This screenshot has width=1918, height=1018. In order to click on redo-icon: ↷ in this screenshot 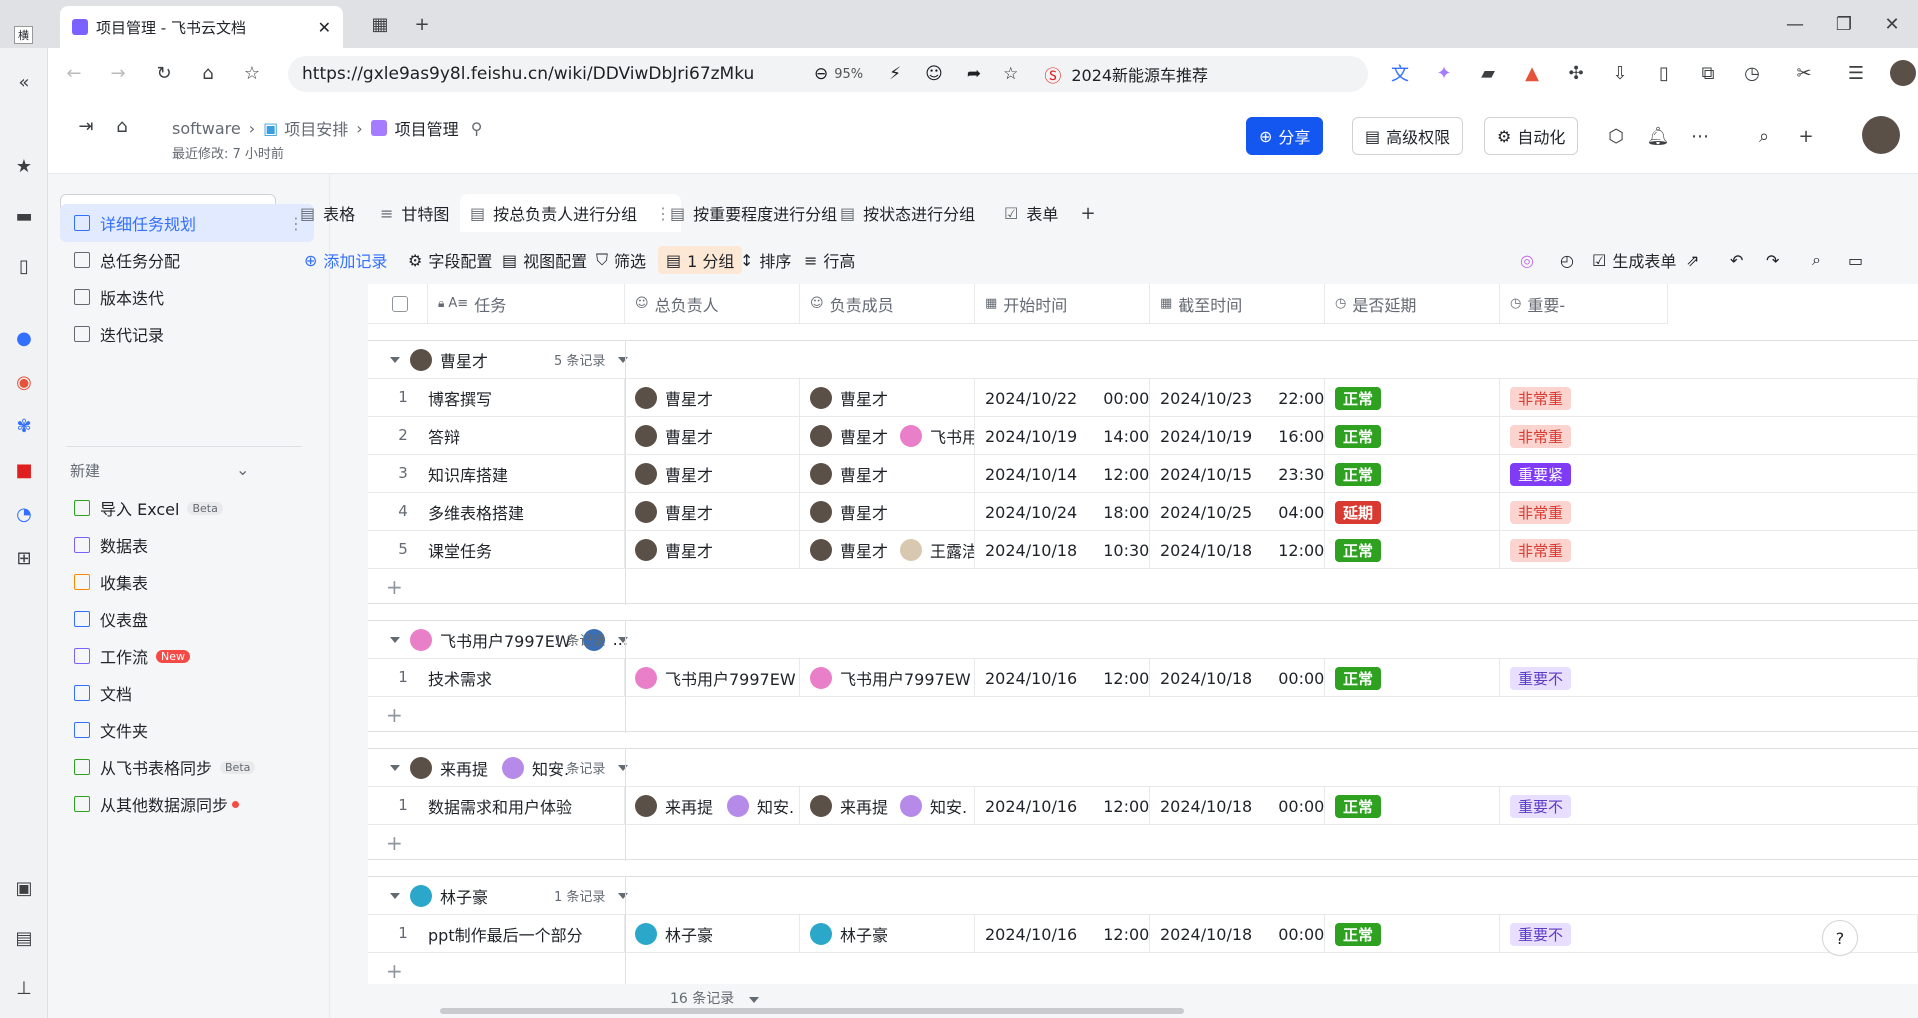, I will do `click(1772, 260)`.